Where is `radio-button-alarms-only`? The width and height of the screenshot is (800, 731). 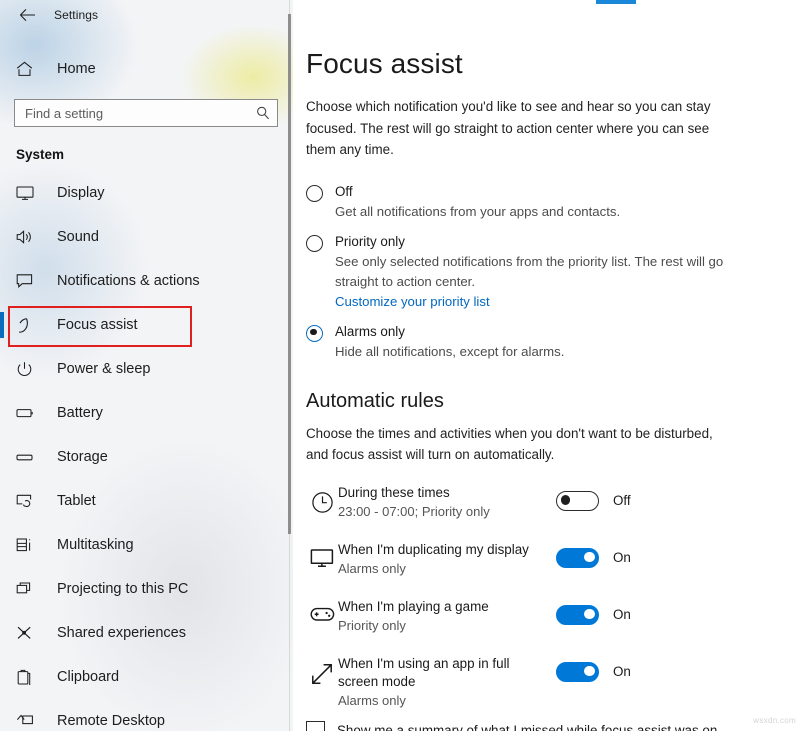
radio-button-alarms-only is located at coordinates (314, 333).